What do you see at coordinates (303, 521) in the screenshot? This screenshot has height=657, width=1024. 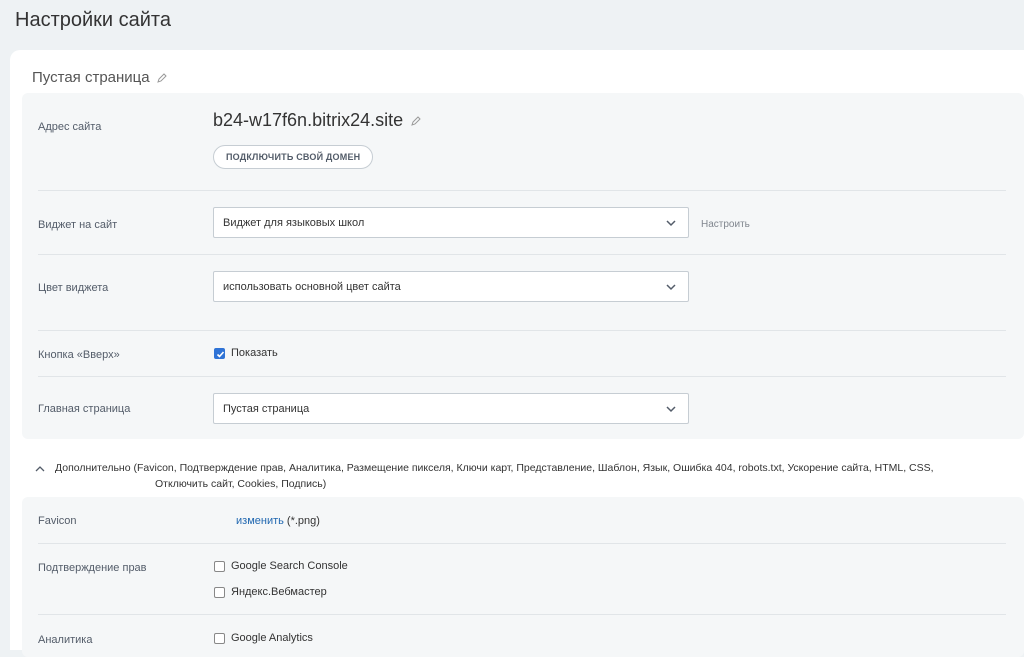 I see `favicon-hint: (*.png)` at bounding box center [303, 521].